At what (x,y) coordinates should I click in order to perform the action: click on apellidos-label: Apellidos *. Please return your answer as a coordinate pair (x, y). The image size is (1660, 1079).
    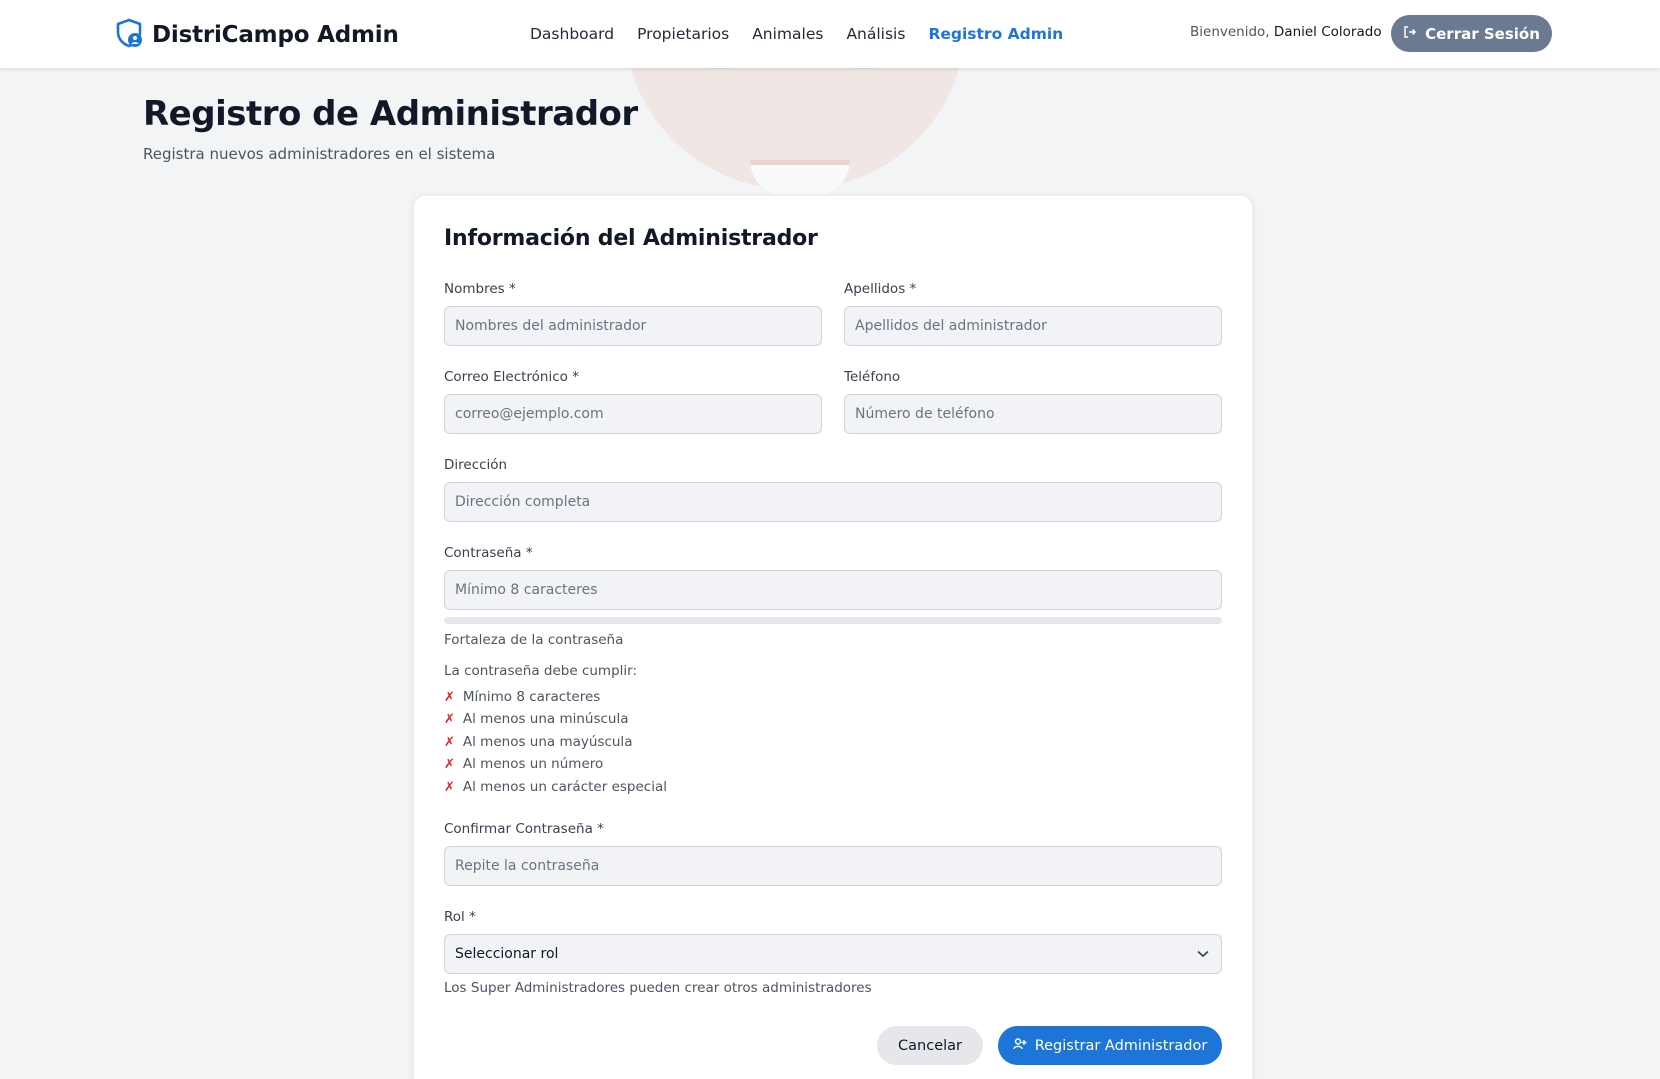
    Looking at the image, I should click on (880, 289).